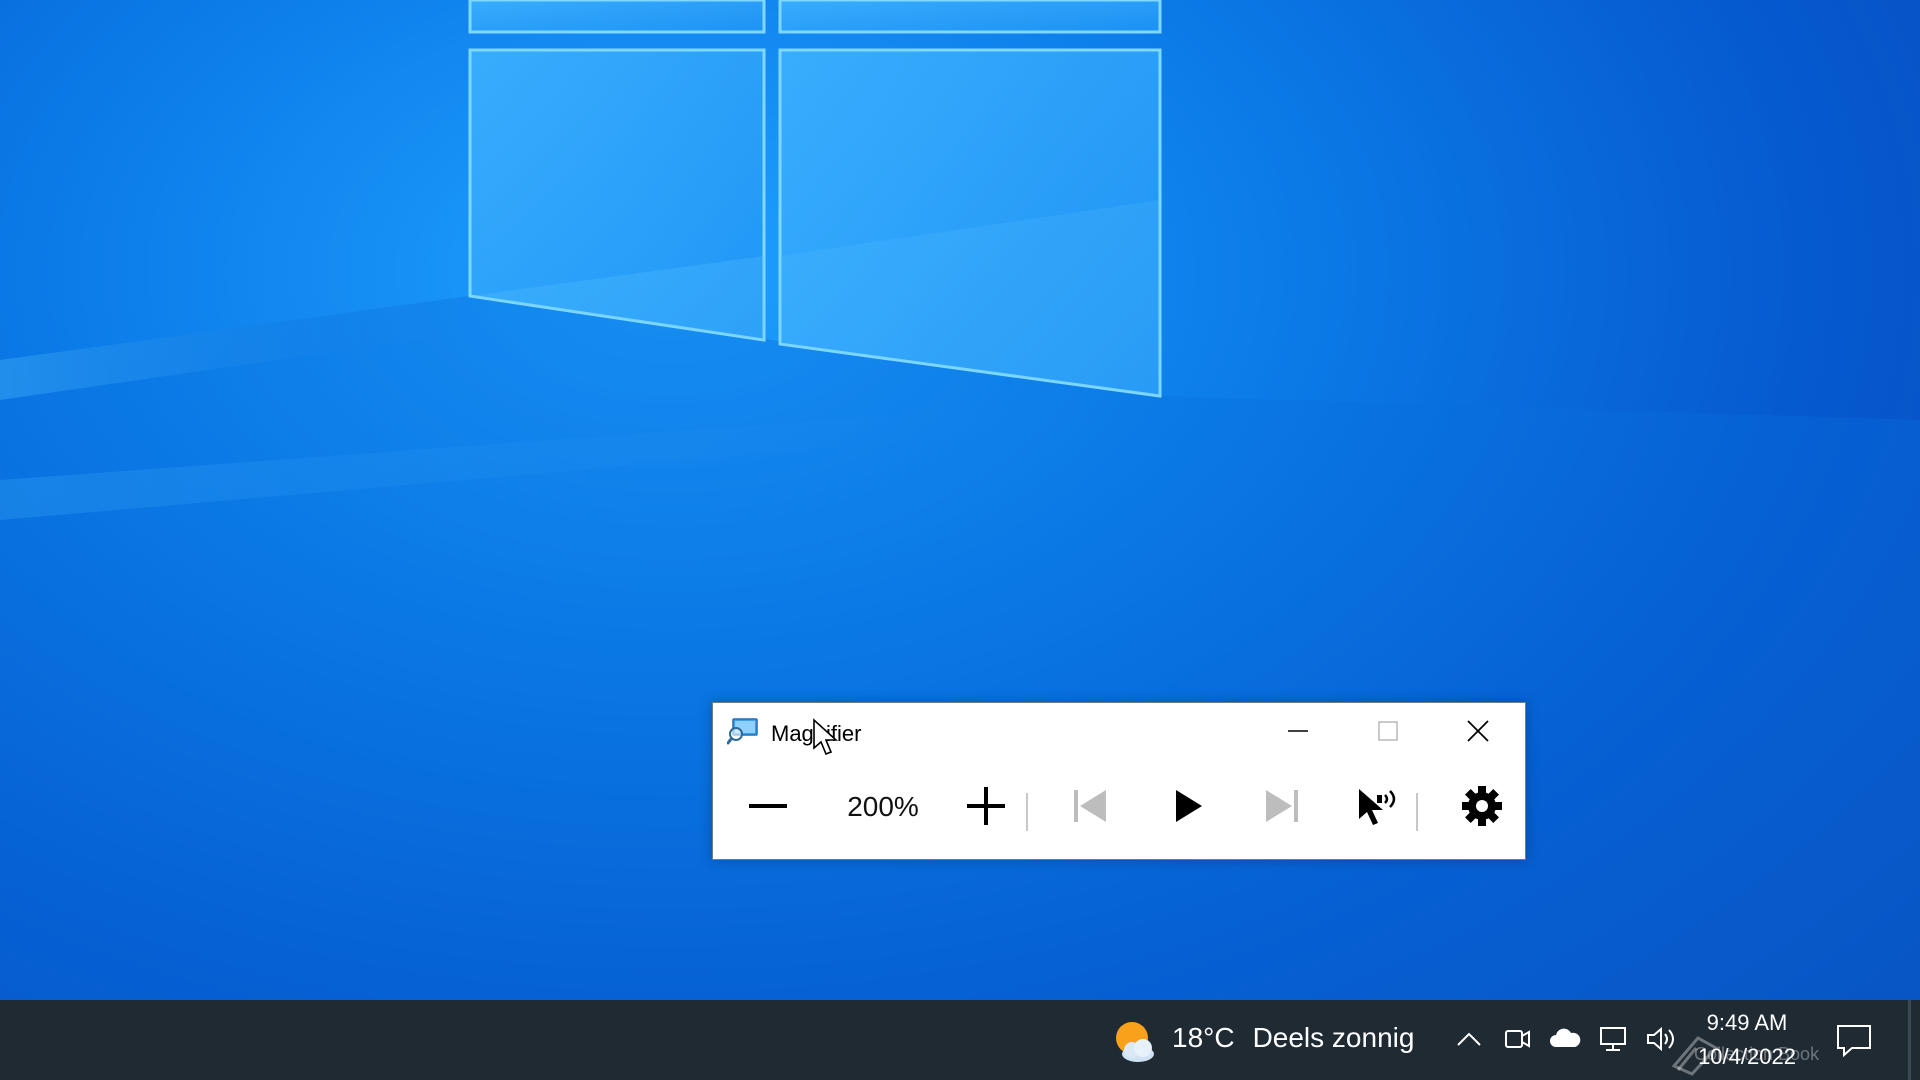 The image size is (1920, 1080). I want to click on minus-icon, so click(768, 806).